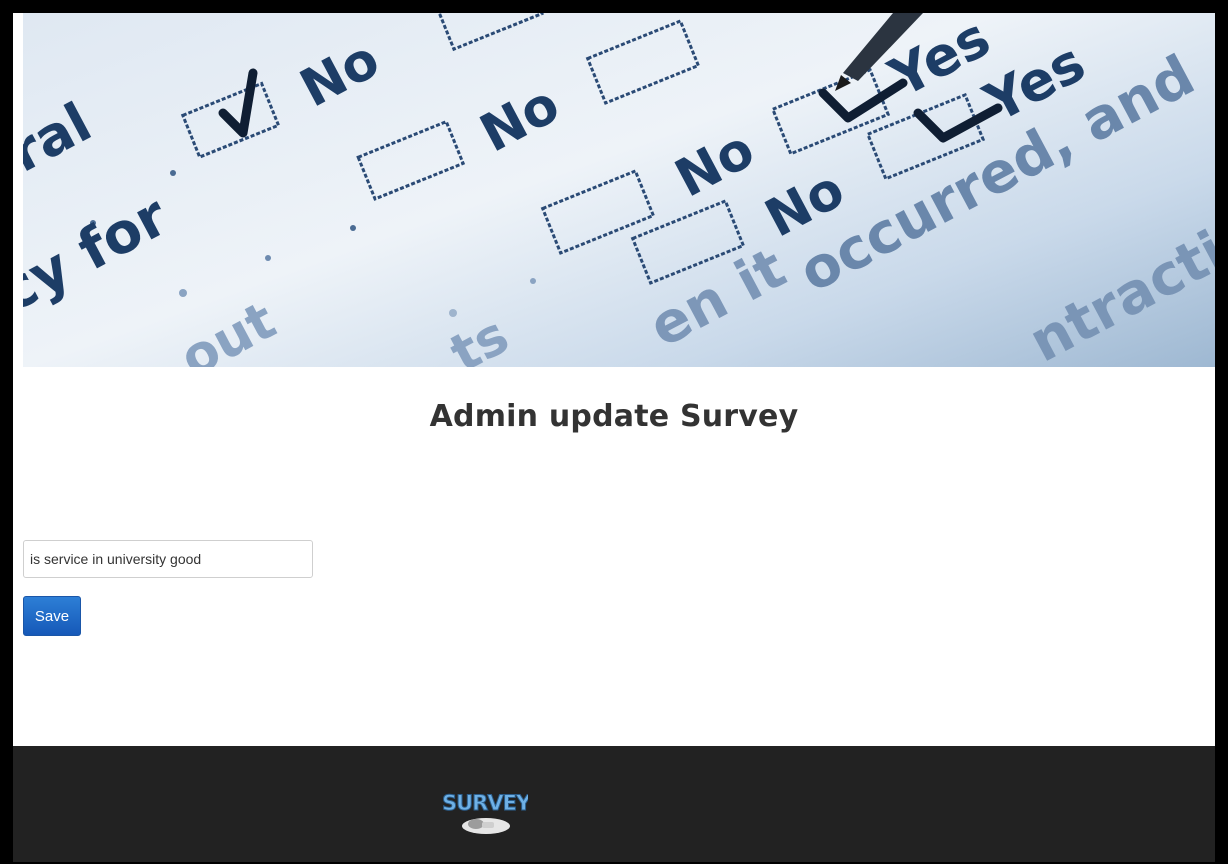 This screenshot has height=864, width=1228. What do you see at coordinates (485, 803) in the screenshot?
I see `survey-logo-text: SURVEY` at bounding box center [485, 803].